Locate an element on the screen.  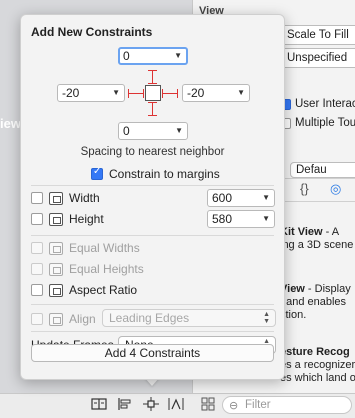
equal-widths-row: Equal Widths is located at coordinates (85, 248).